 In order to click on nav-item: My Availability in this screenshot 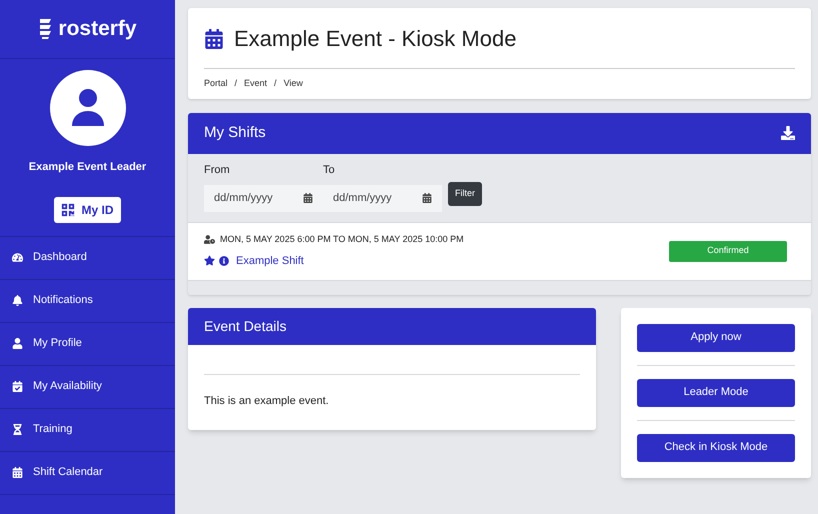, I will do `click(87, 387)`.